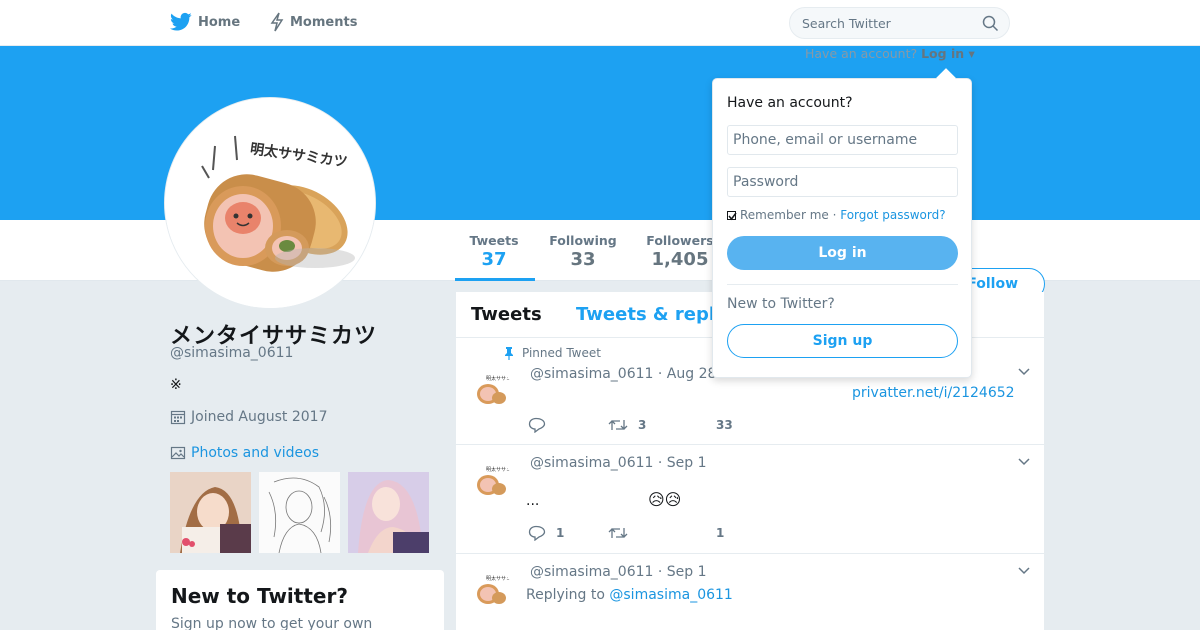 The height and width of the screenshot is (630, 1200). Describe the element at coordinates (509, 353) in the screenshot. I see `pin-icon` at that location.